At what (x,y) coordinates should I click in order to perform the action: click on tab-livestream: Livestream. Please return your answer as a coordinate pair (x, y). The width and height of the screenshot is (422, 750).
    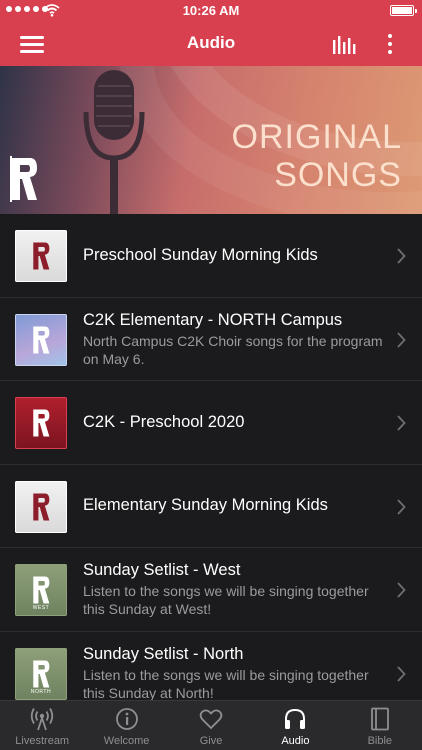
    Looking at the image, I should click on (42, 725).